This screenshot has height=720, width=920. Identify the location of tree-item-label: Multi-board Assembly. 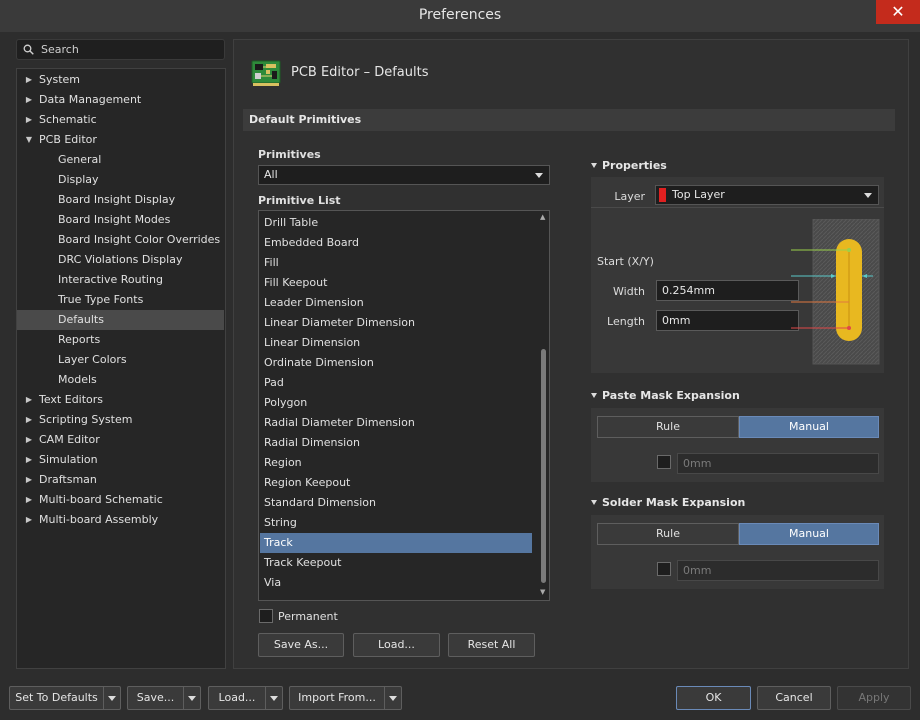
(99, 519).